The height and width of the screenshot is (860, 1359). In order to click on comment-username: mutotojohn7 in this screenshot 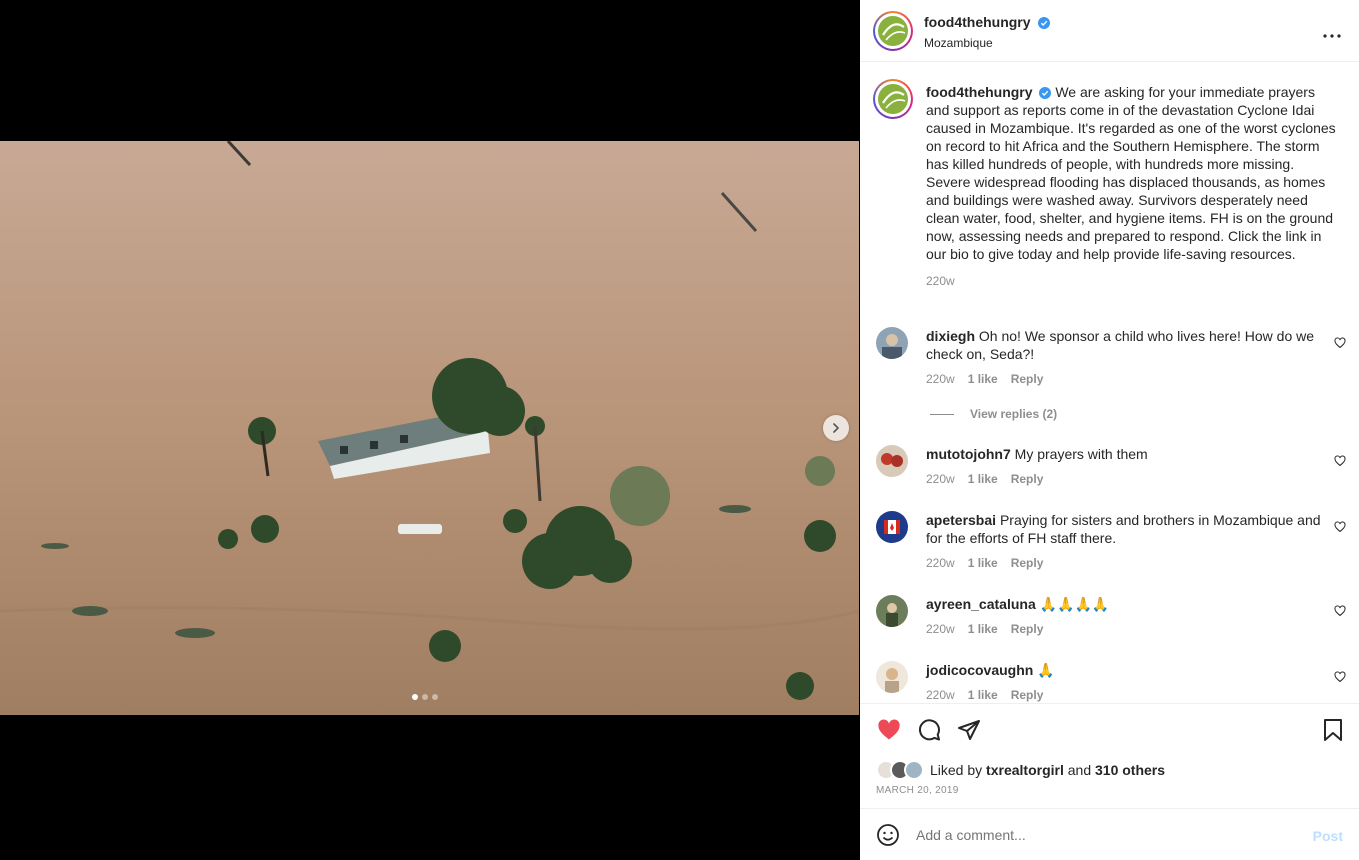, I will do `click(968, 454)`.